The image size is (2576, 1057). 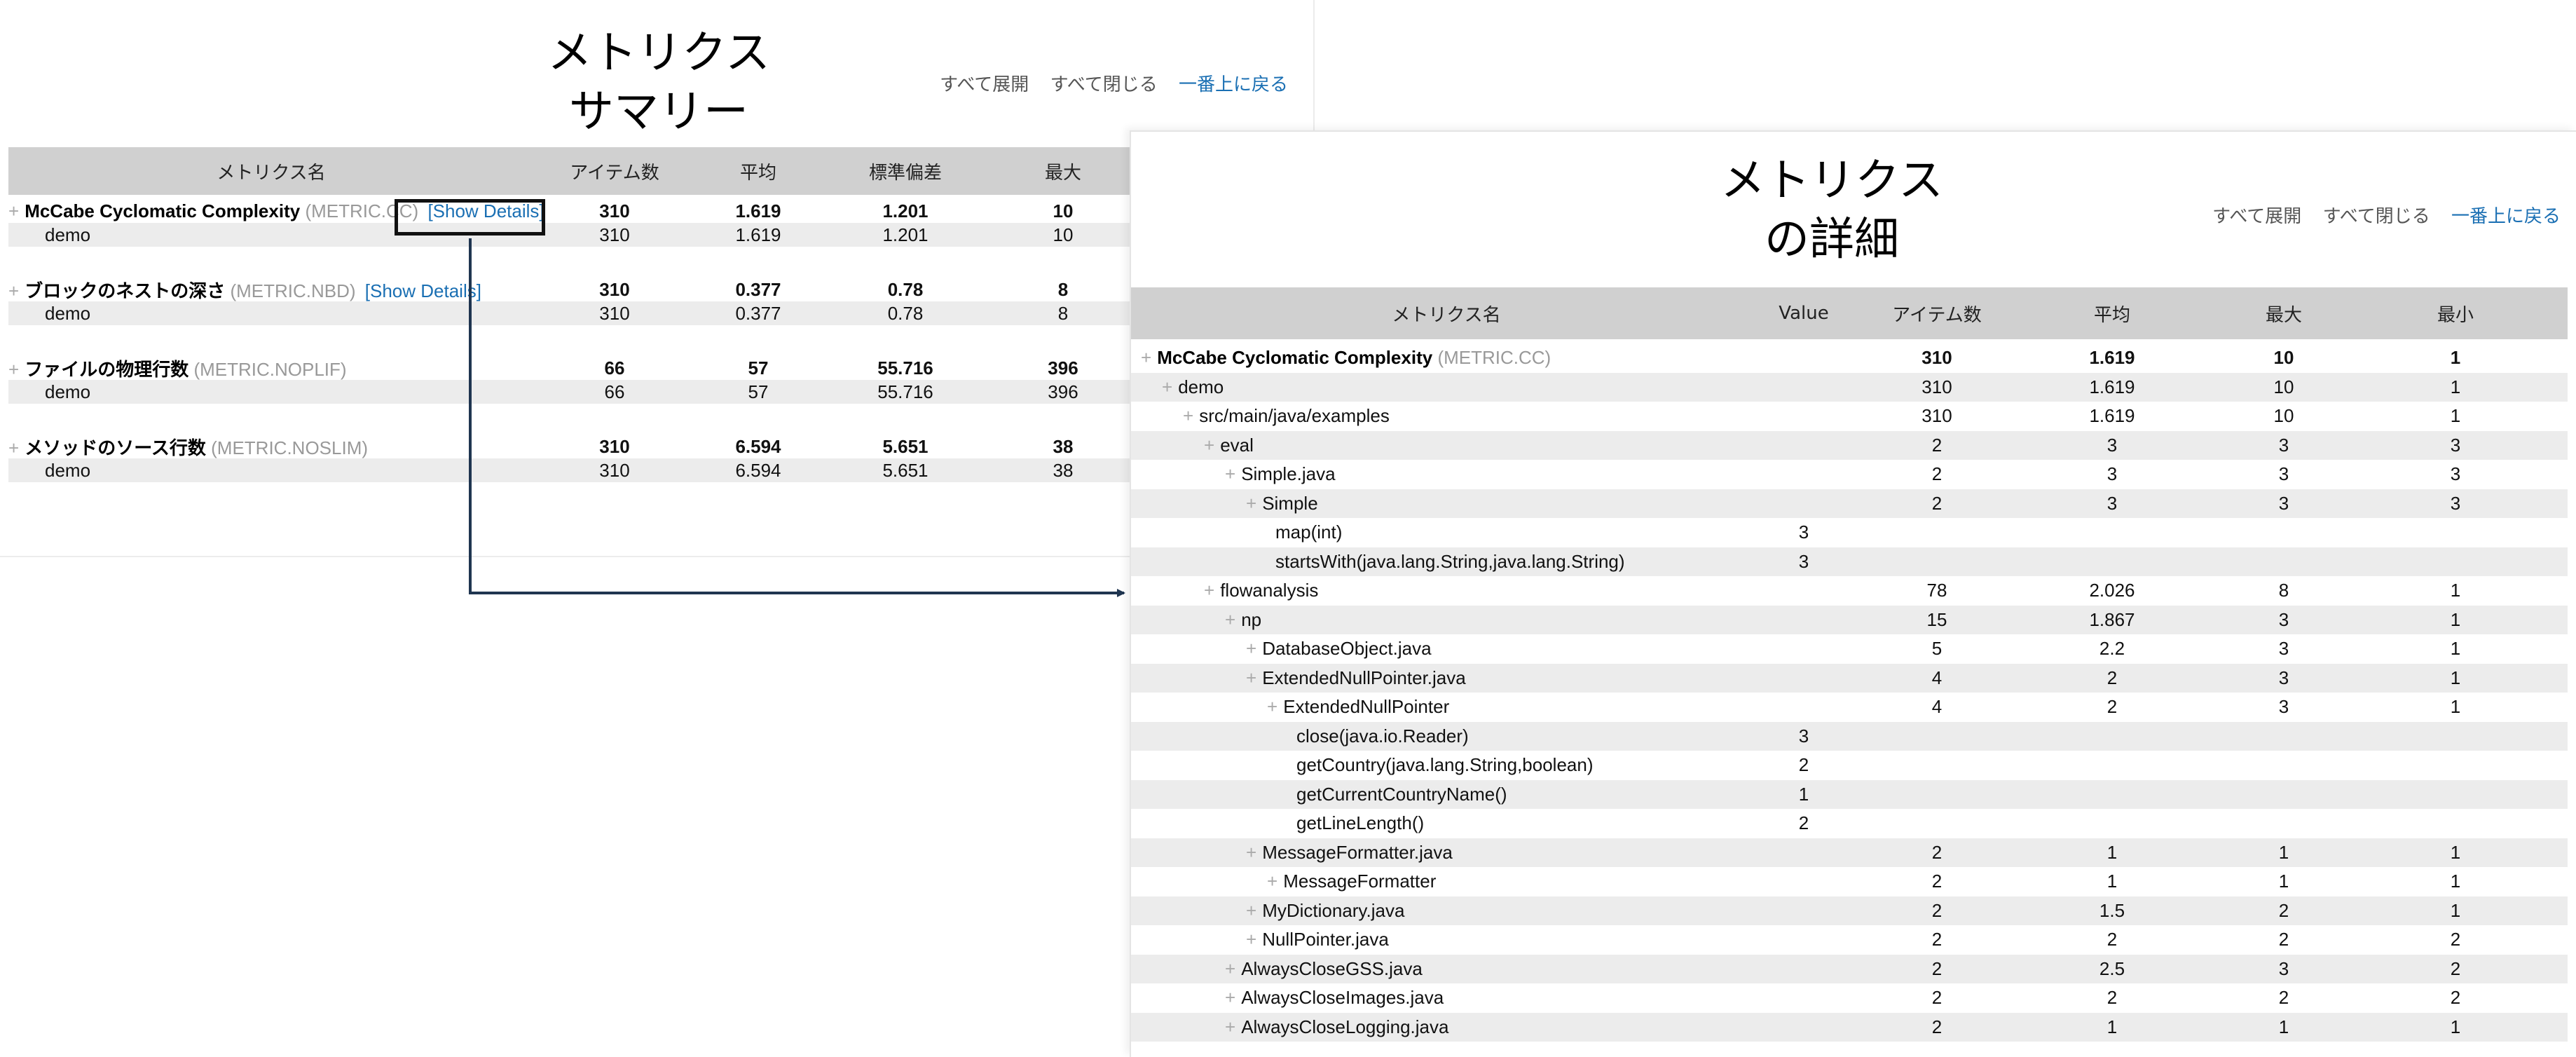 I want to click on avg-cell: 1.5, so click(x=2112, y=910).